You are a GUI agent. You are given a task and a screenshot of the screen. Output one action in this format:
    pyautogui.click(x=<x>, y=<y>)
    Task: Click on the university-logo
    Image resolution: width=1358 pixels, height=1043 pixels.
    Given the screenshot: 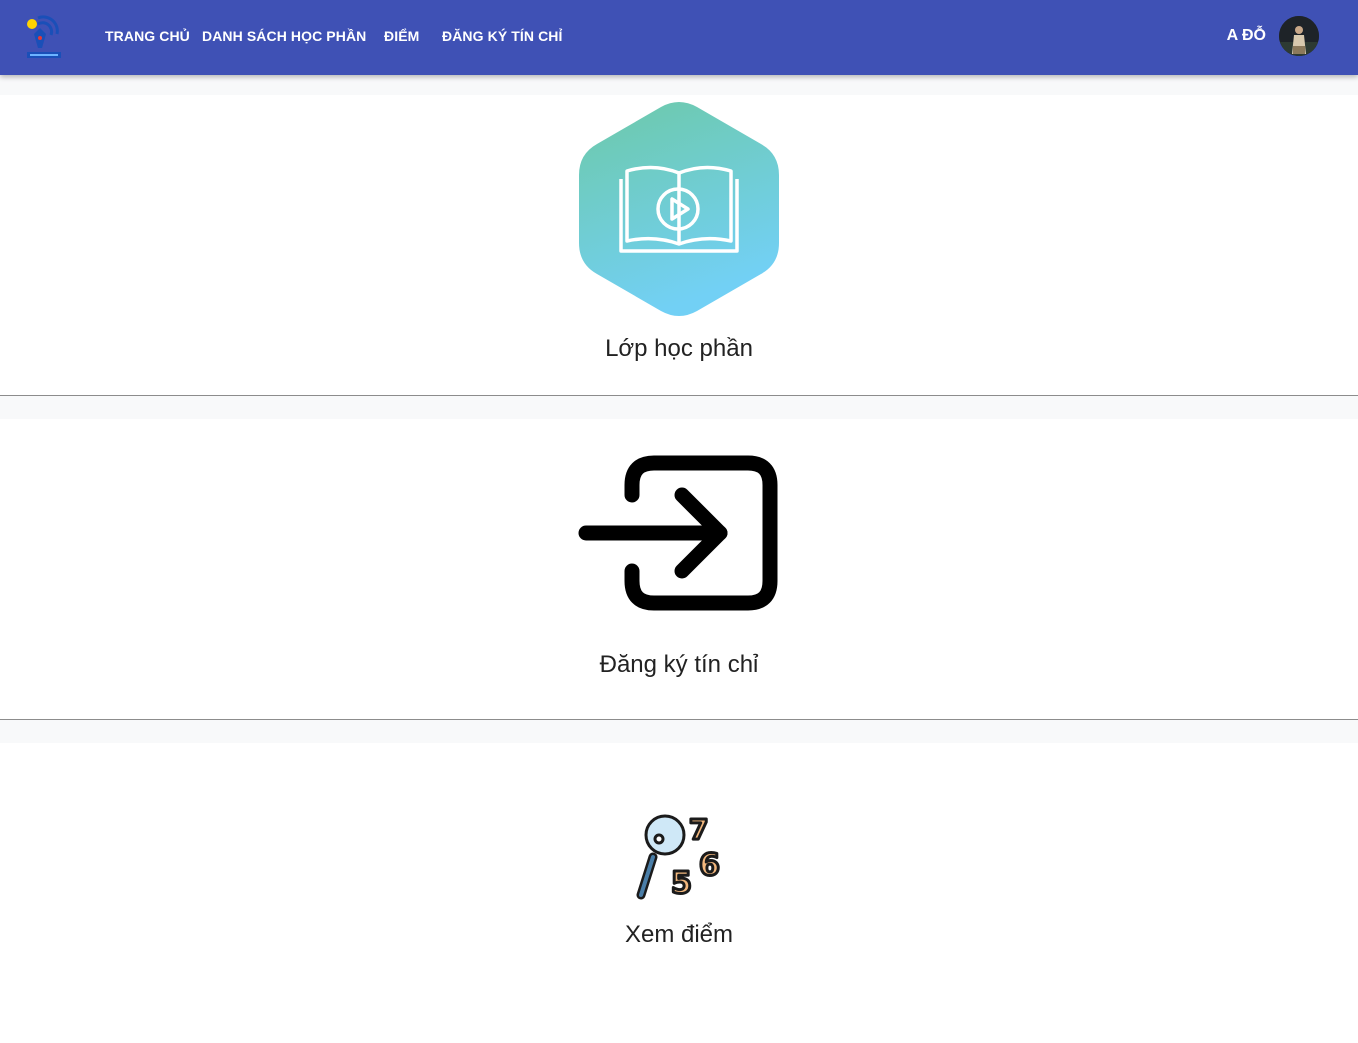 What is the action you would take?
    pyautogui.click(x=44, y=38)
    